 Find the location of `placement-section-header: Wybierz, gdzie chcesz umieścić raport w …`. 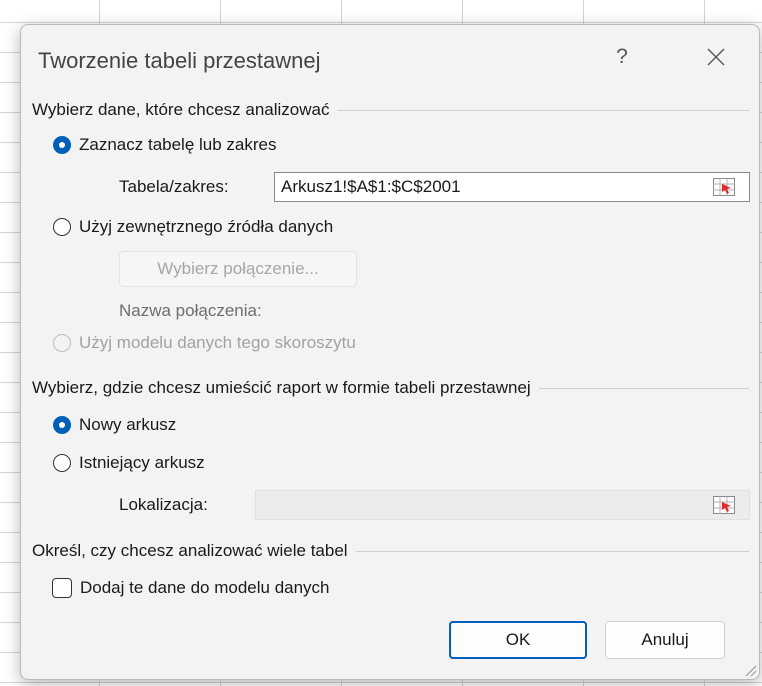

placement-section-header: Wybierz, gdzie chcesz umieścić raport w … is located at coordinates (390, 388).